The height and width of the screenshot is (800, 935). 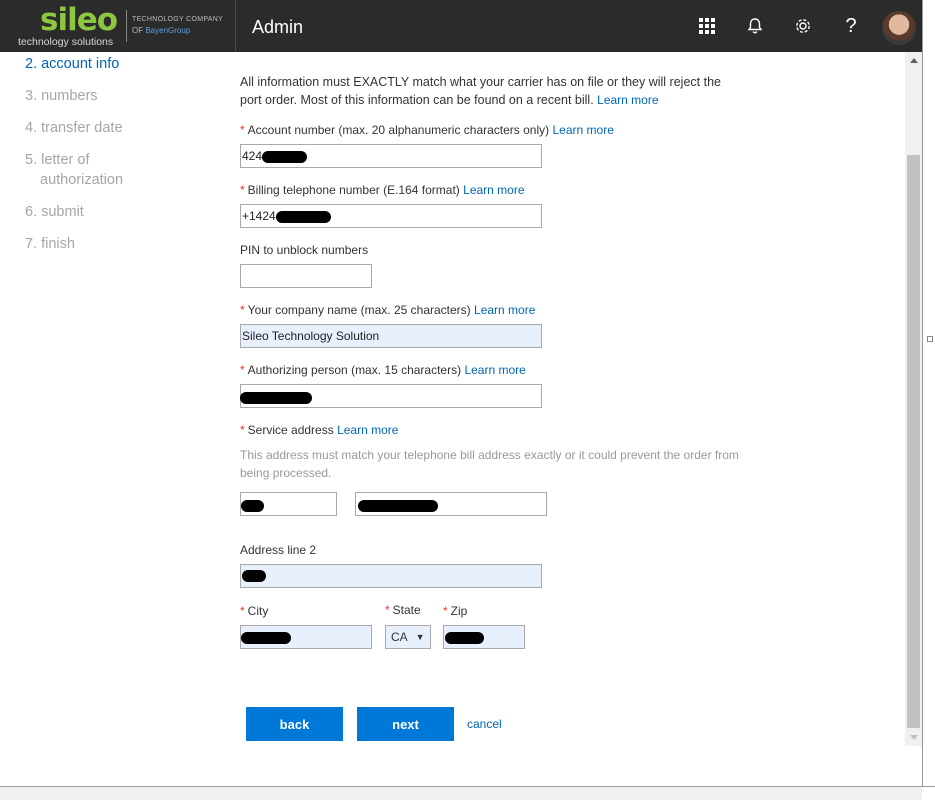 I want to click on app-title: Admin, so click(x=278, y=27).